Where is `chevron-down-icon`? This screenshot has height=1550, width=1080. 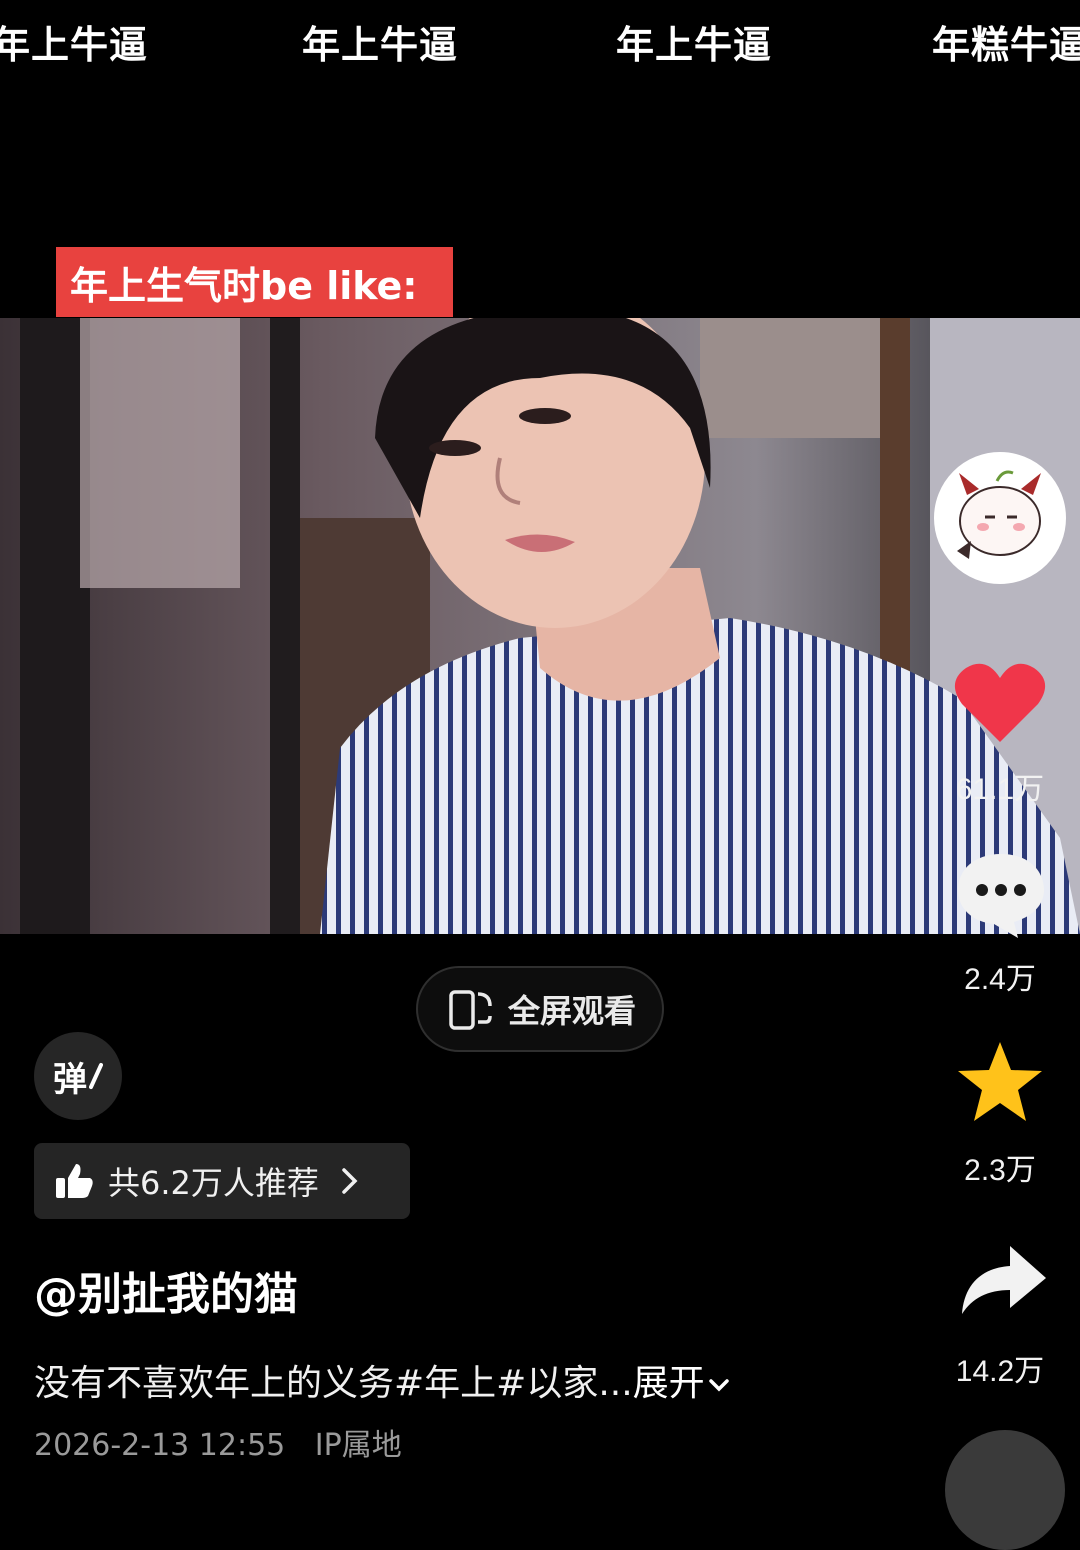
chevron-down-icon is located at coordinates (718, 1385).